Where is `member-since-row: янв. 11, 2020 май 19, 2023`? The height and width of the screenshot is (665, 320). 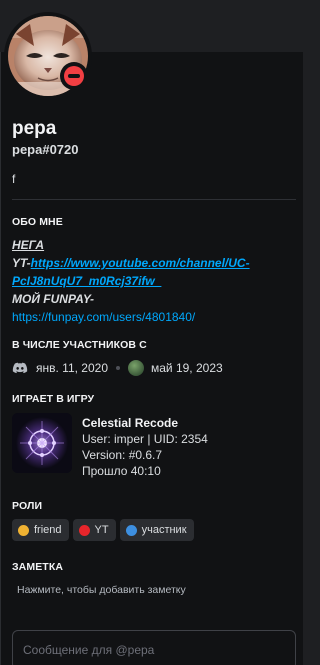
member-since-row: янв. 11, 2020 май 19, 2023 is located at coordinates (117, 368).